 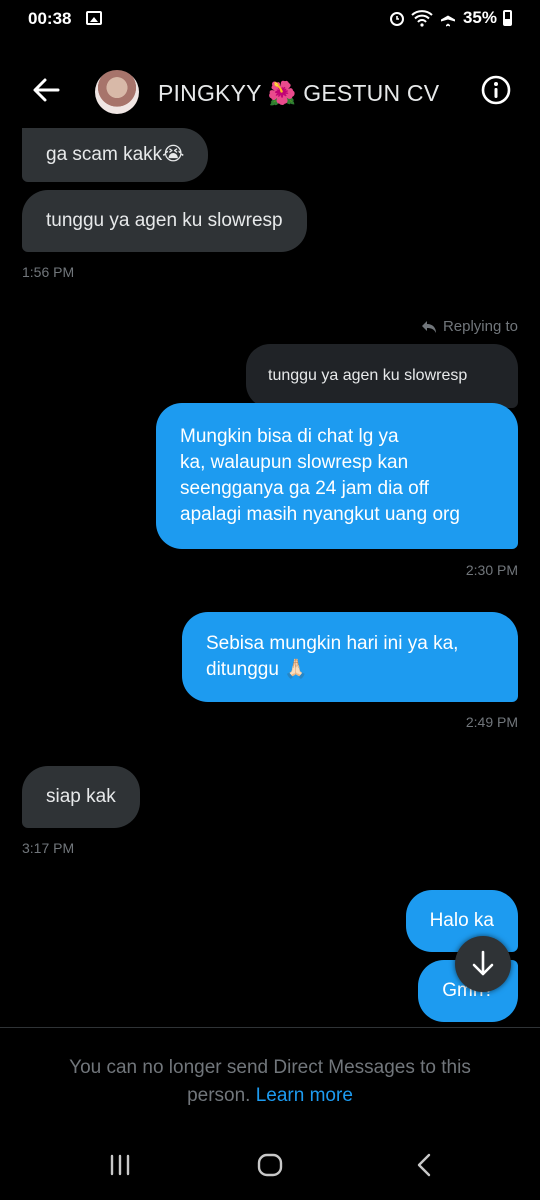 I want to click on status-icons: 35%, so click(x=450, y=18).